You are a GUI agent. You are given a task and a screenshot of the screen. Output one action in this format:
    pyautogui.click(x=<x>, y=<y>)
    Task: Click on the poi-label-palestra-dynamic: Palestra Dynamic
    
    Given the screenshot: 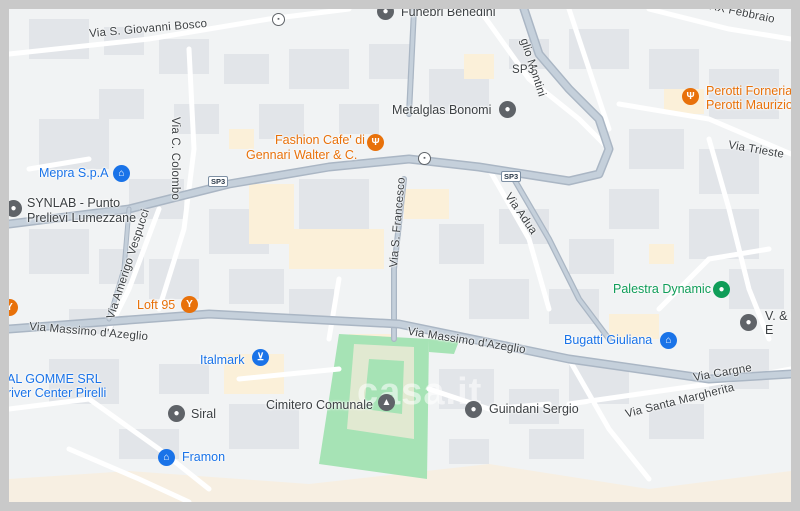 What is the action you would take?
    pyautogui.click(x=662, y=289)
    